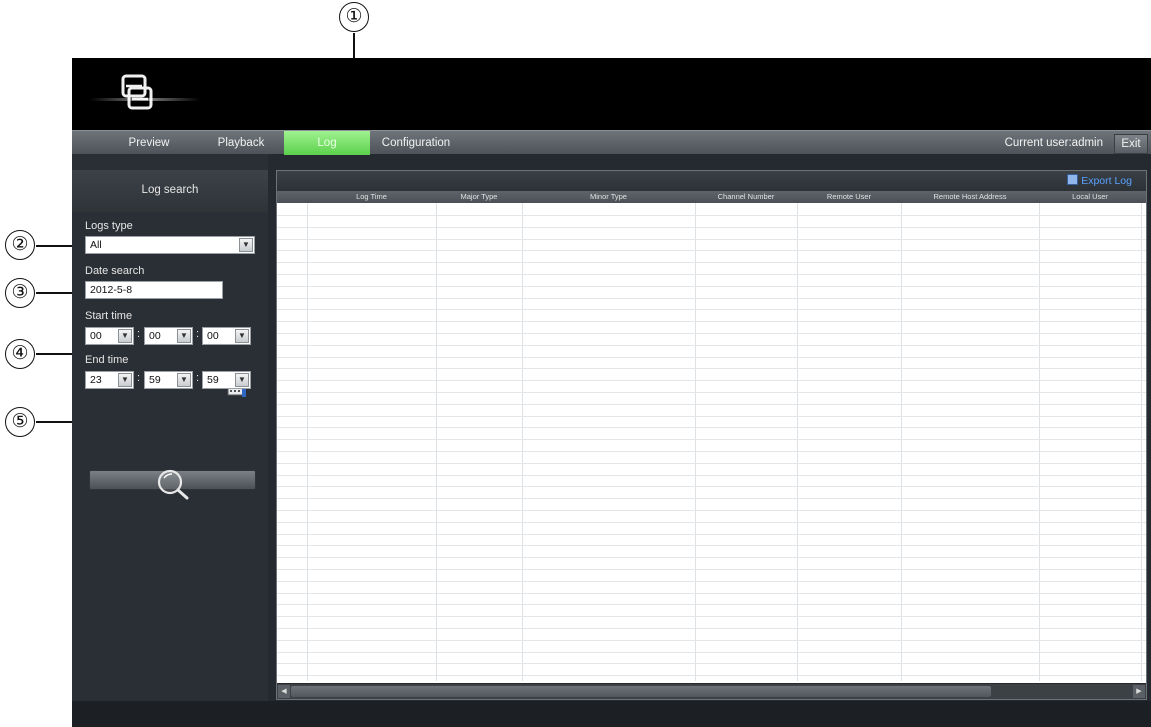  Describe the element at coordinates (170, 245) in the screenshot. I see `logs-type-select: All ▼` at that location.